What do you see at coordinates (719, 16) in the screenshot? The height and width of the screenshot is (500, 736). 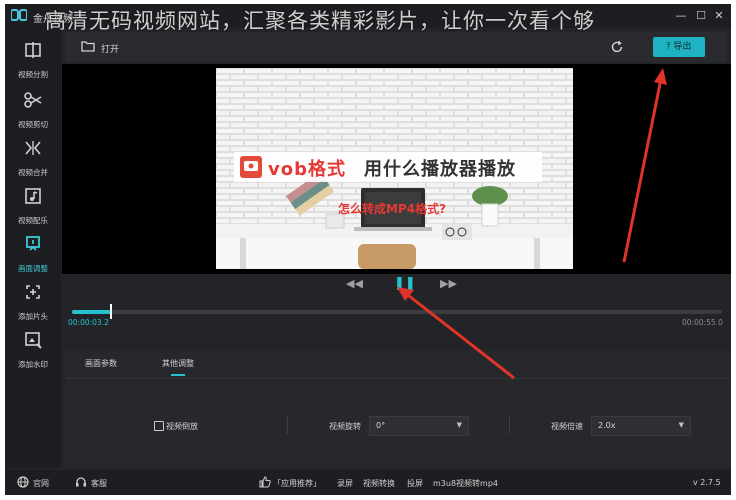 I see `close-button: ✕` at bounding box center [719, 16].